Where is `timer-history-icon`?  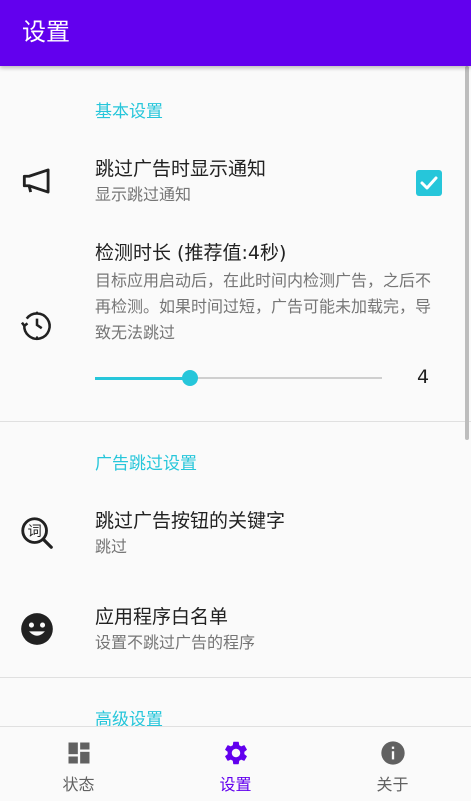 timer-history-icon is located at coordinates (35, 326).